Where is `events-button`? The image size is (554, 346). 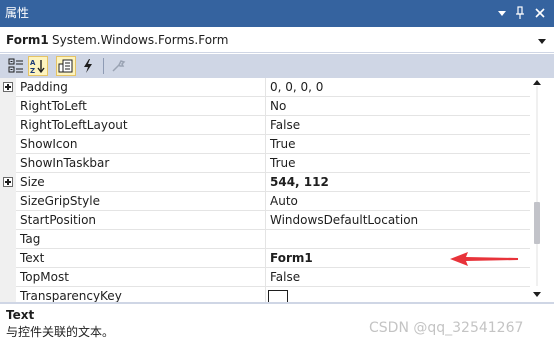
events-button is located at coordinates (88, 66).